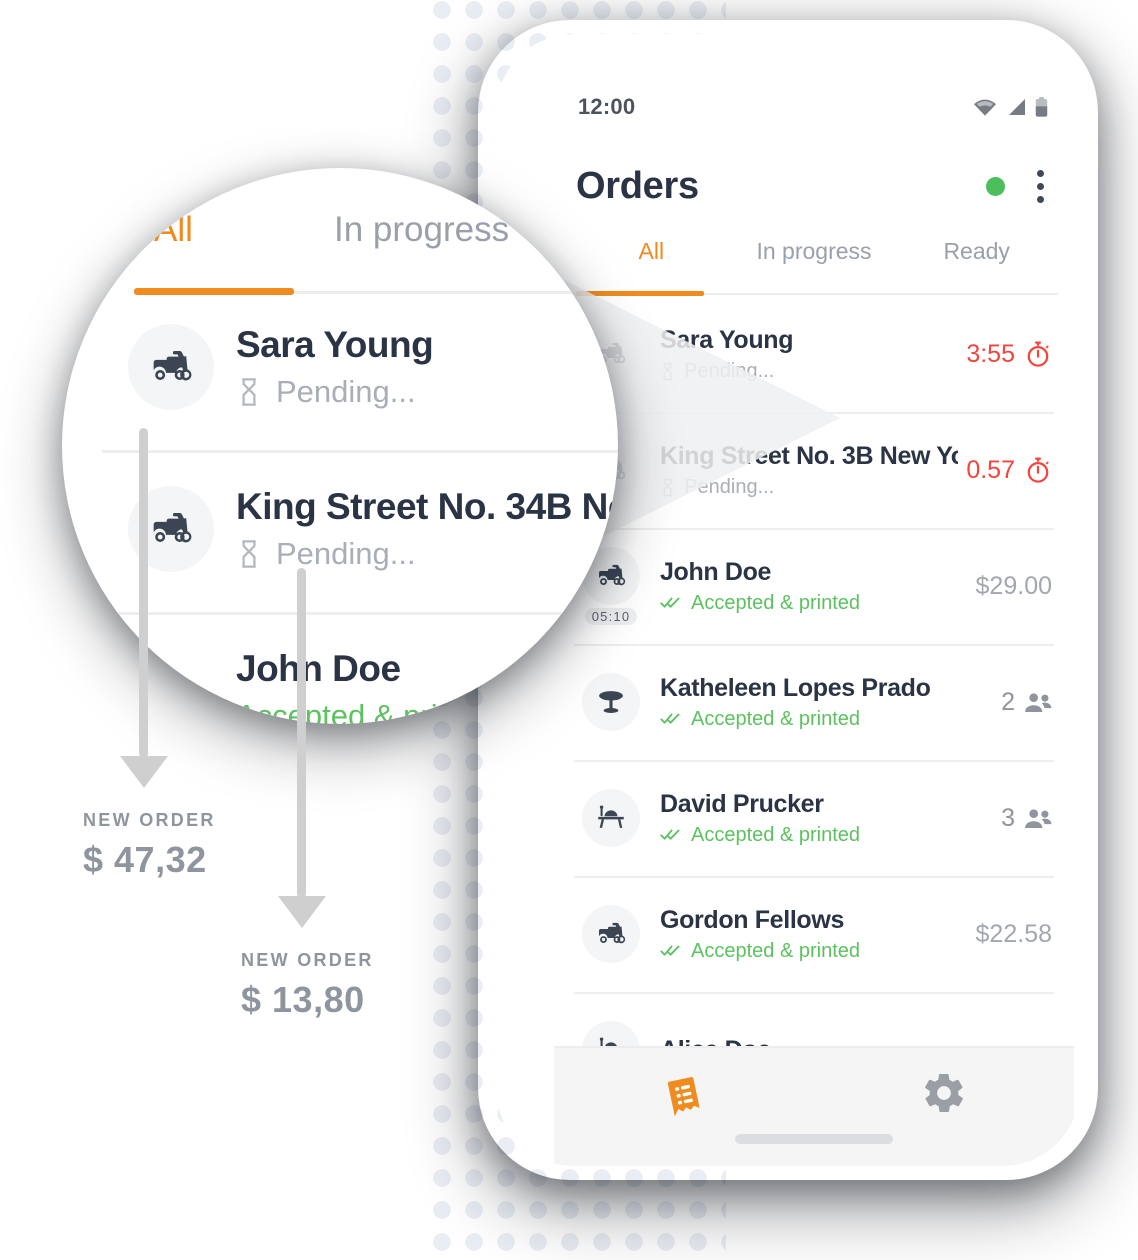 Image resolution: width=1138 pixels, height=1260 pixels. Describe the element at coordinates (985, 107) in the screenshot. I see `wifi-icon` at that location.